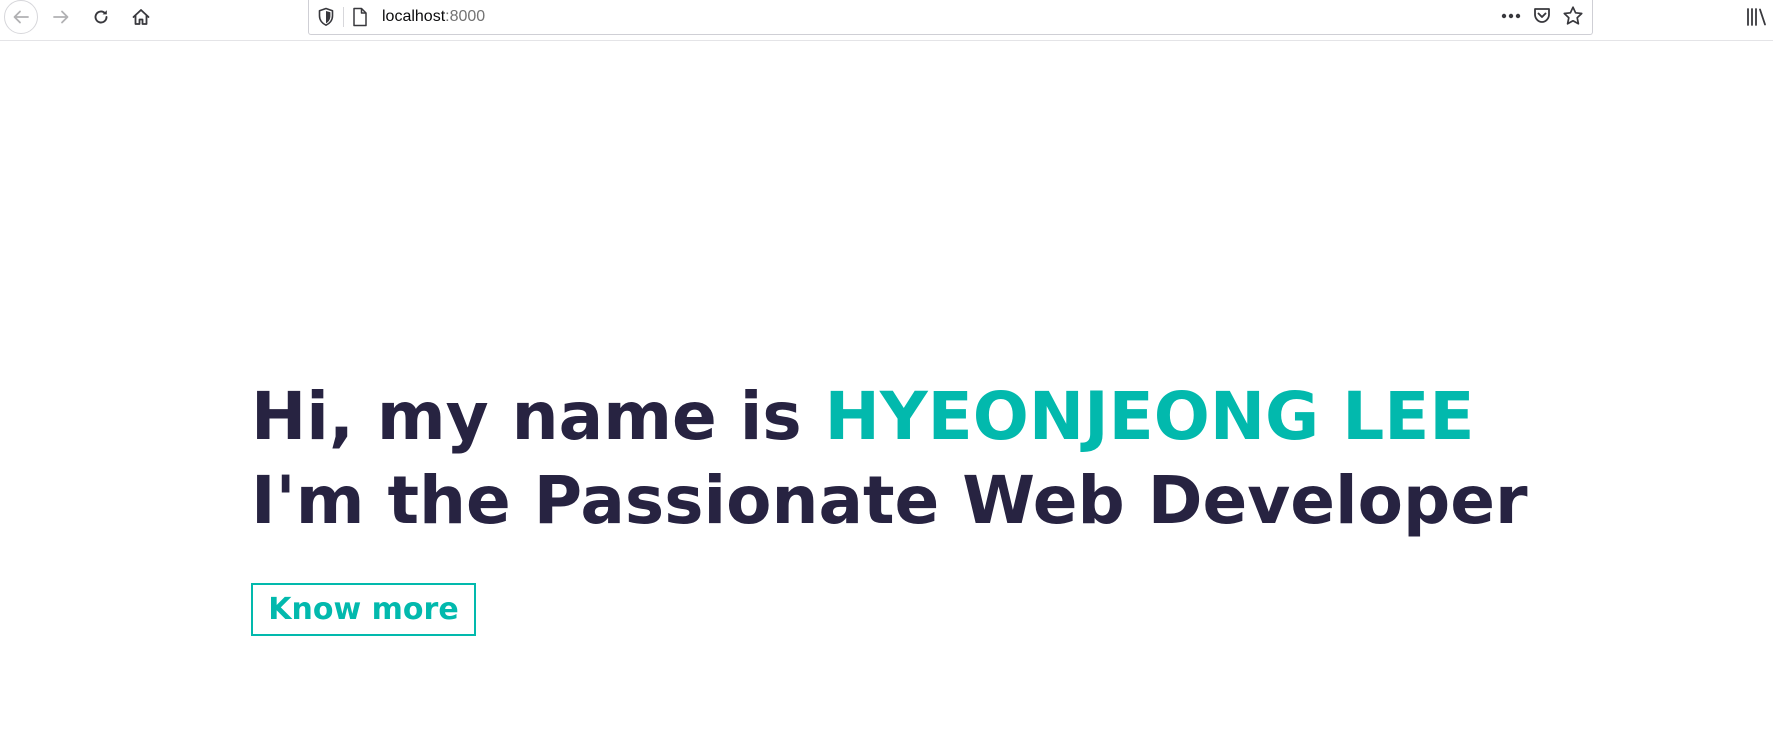 This screenshot has width=1773, height=755. What do you see at coordinates (414, 16) in the screenshot?
I see `url-host: localhost` at bounding box center [414, 16].